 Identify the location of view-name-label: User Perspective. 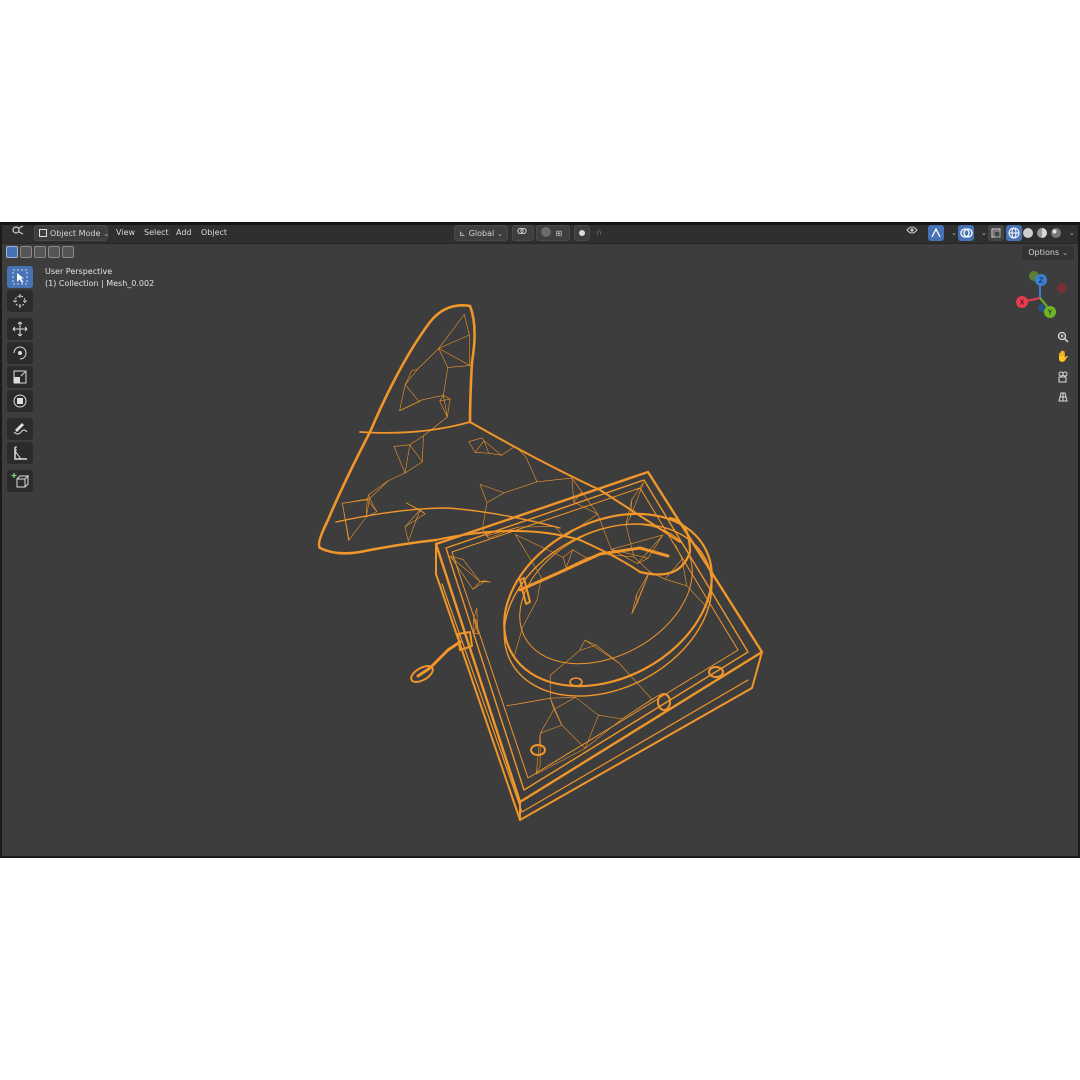
(79, 271).